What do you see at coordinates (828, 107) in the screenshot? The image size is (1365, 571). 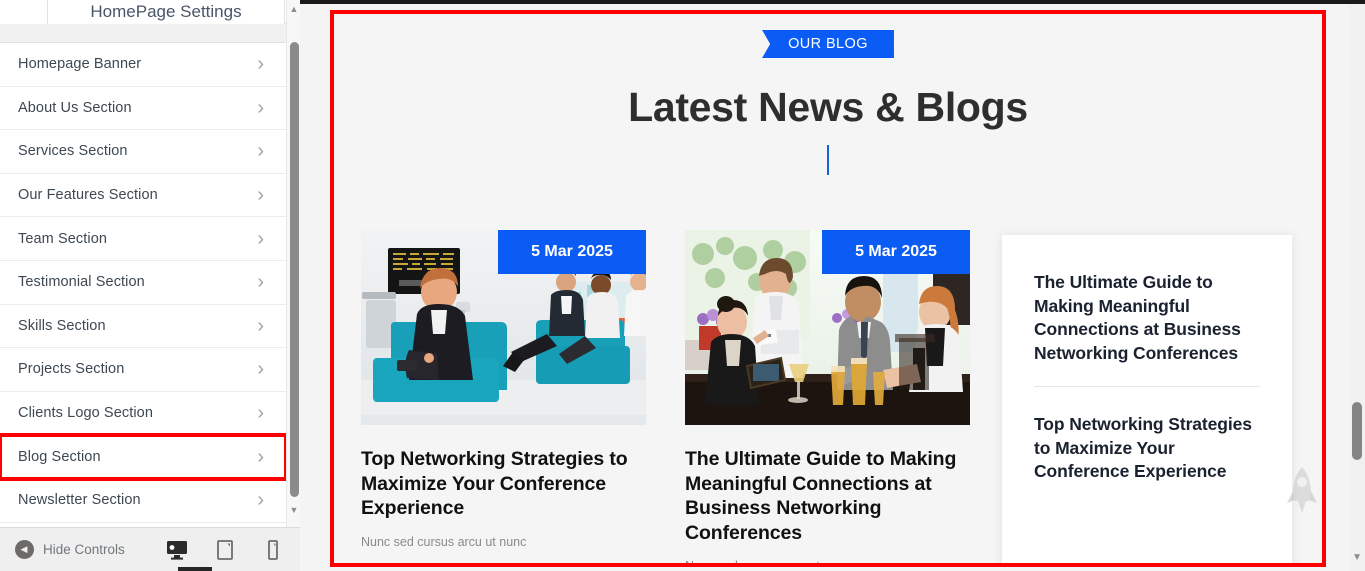 I see `section-heading: Latest News & Blogs` at bounding box center [828, 107].